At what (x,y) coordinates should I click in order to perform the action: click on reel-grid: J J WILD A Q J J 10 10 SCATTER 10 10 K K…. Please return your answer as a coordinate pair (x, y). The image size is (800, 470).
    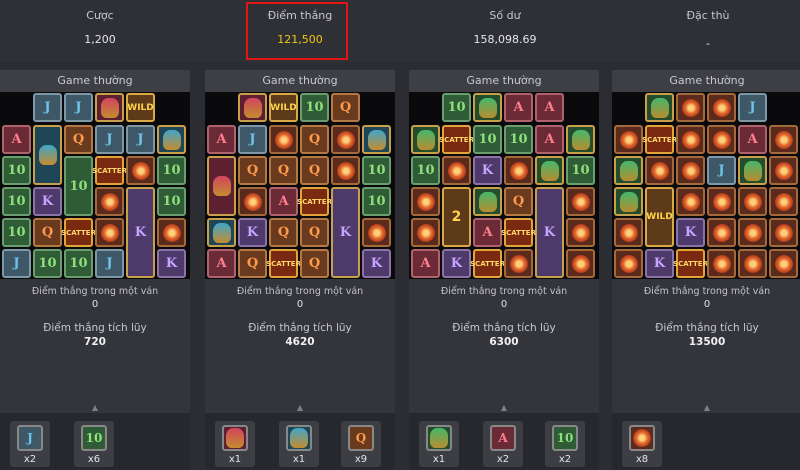
    Looking at the image, I should click on (95, 185).